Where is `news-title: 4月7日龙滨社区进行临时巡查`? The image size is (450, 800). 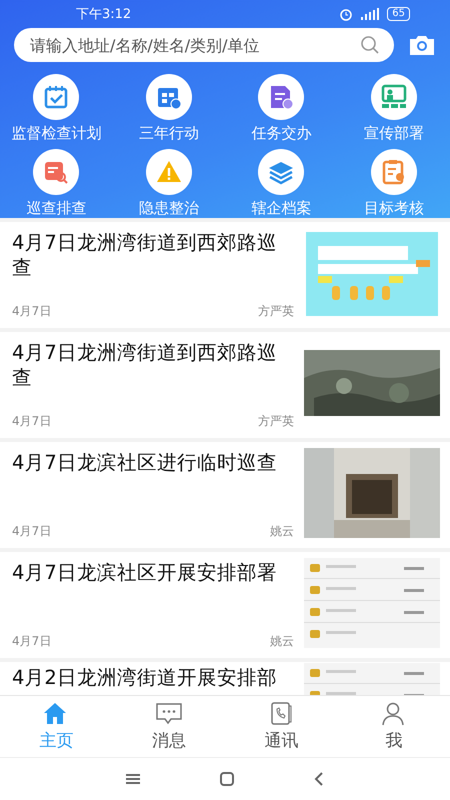 news-title: 4月7日龙滨社区进行临时巡查 is located at coordinates (145, 462).